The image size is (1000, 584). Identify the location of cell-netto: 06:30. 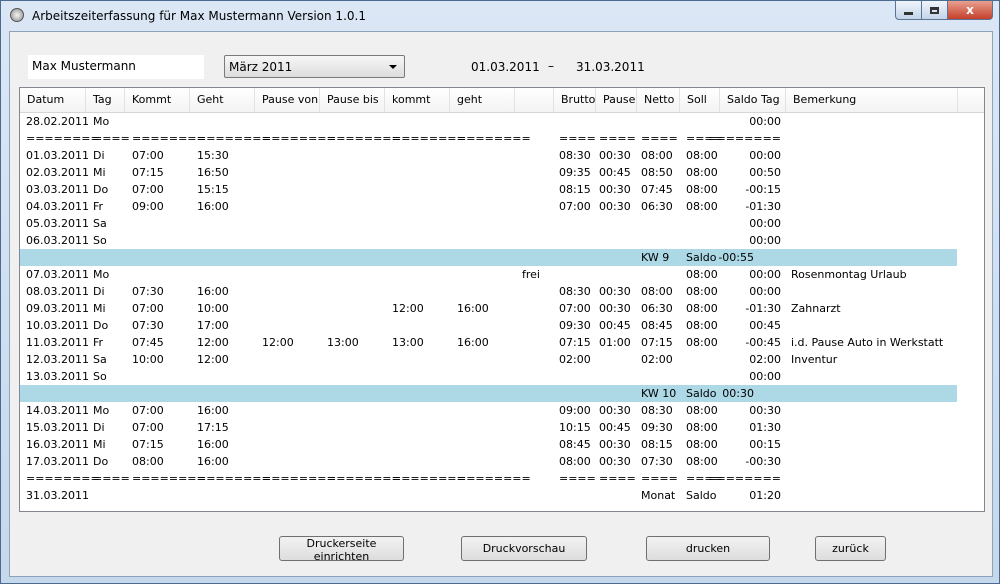
(657, 308).